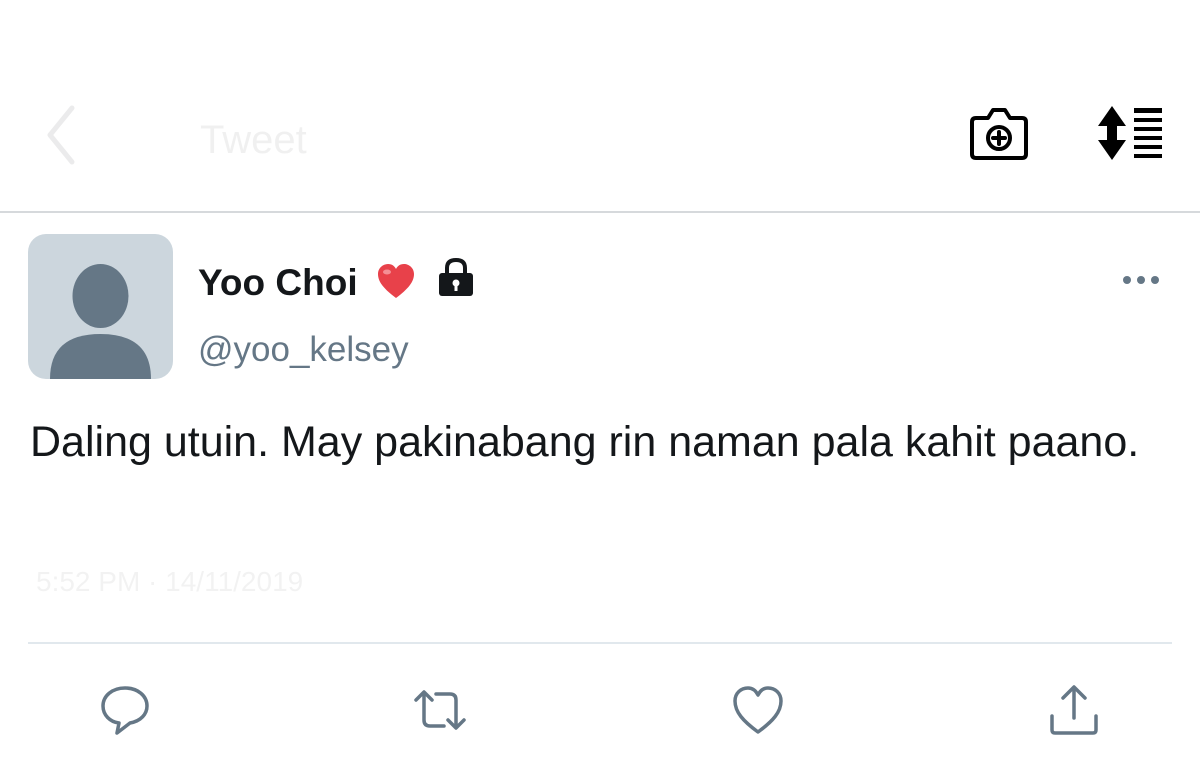 This screenshot has width=1200, height=773. I want to click on tweet-timestamp: 5:52 PM · 14/11/2019, so click(170, 581).